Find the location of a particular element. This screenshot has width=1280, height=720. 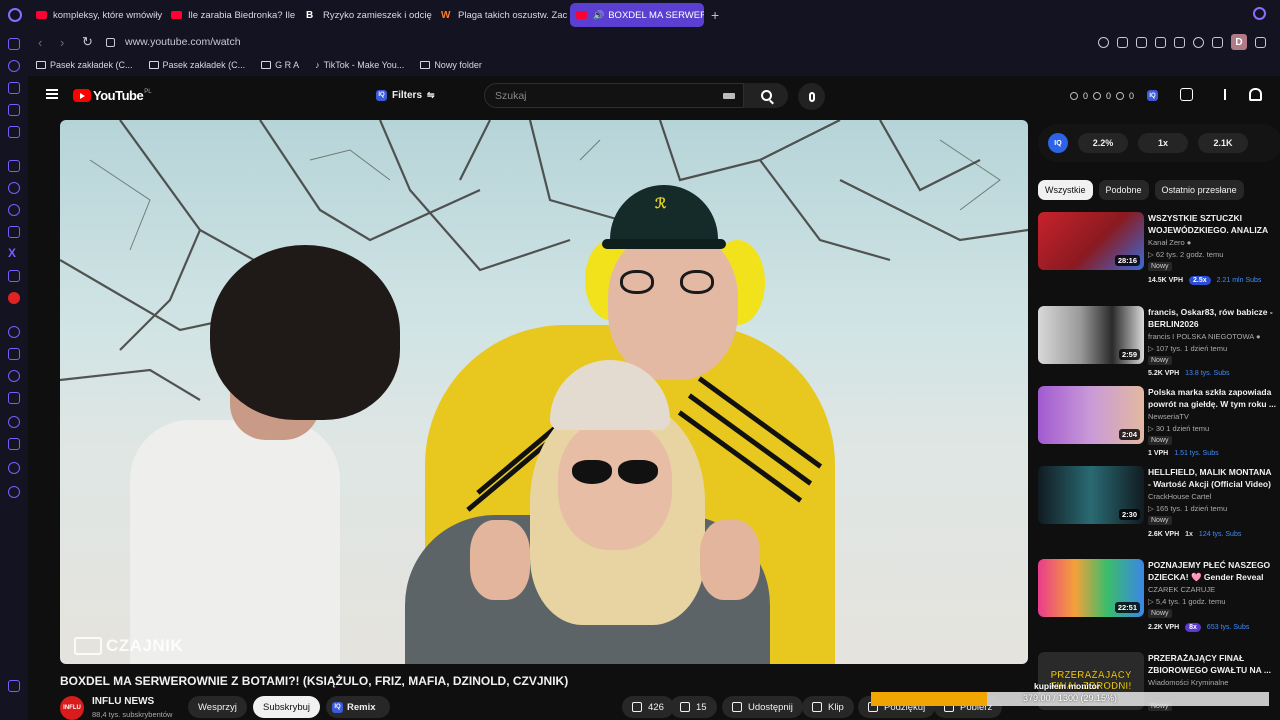

shield-icon is located at coordinates (1160, 42).